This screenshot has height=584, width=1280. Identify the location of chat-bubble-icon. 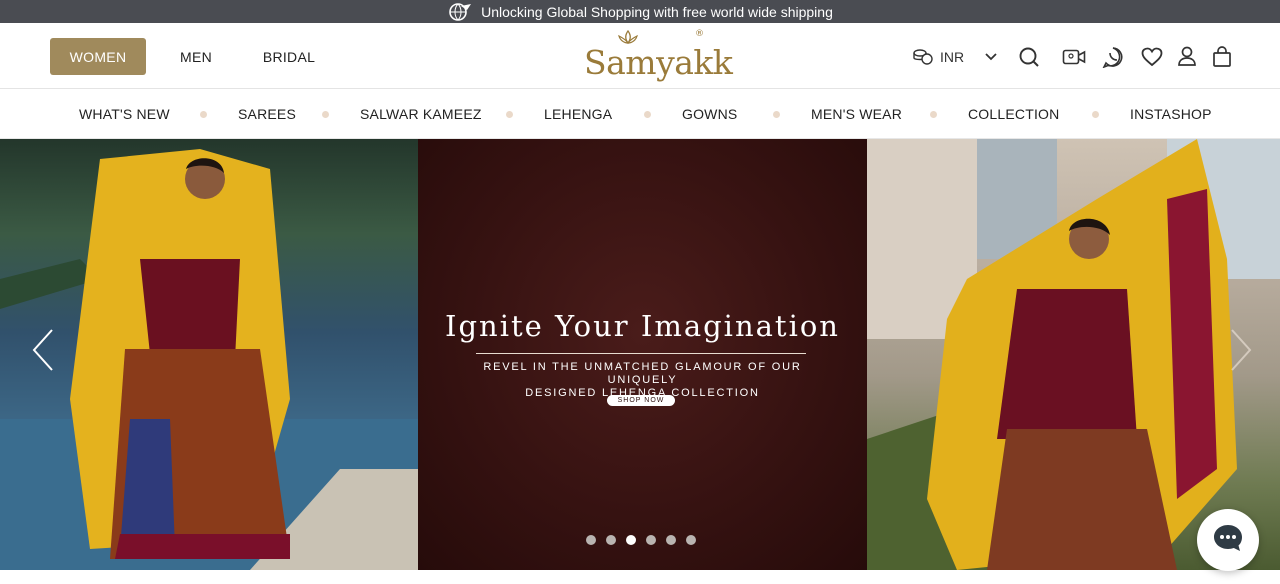
(1228, 540).